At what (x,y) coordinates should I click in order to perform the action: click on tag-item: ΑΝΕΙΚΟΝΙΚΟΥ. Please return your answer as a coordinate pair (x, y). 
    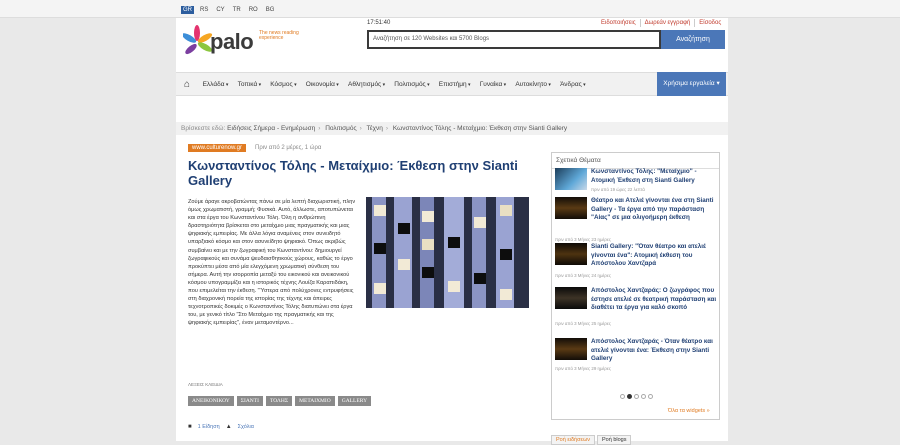
    Looking at the image, I should click on (211, 401).